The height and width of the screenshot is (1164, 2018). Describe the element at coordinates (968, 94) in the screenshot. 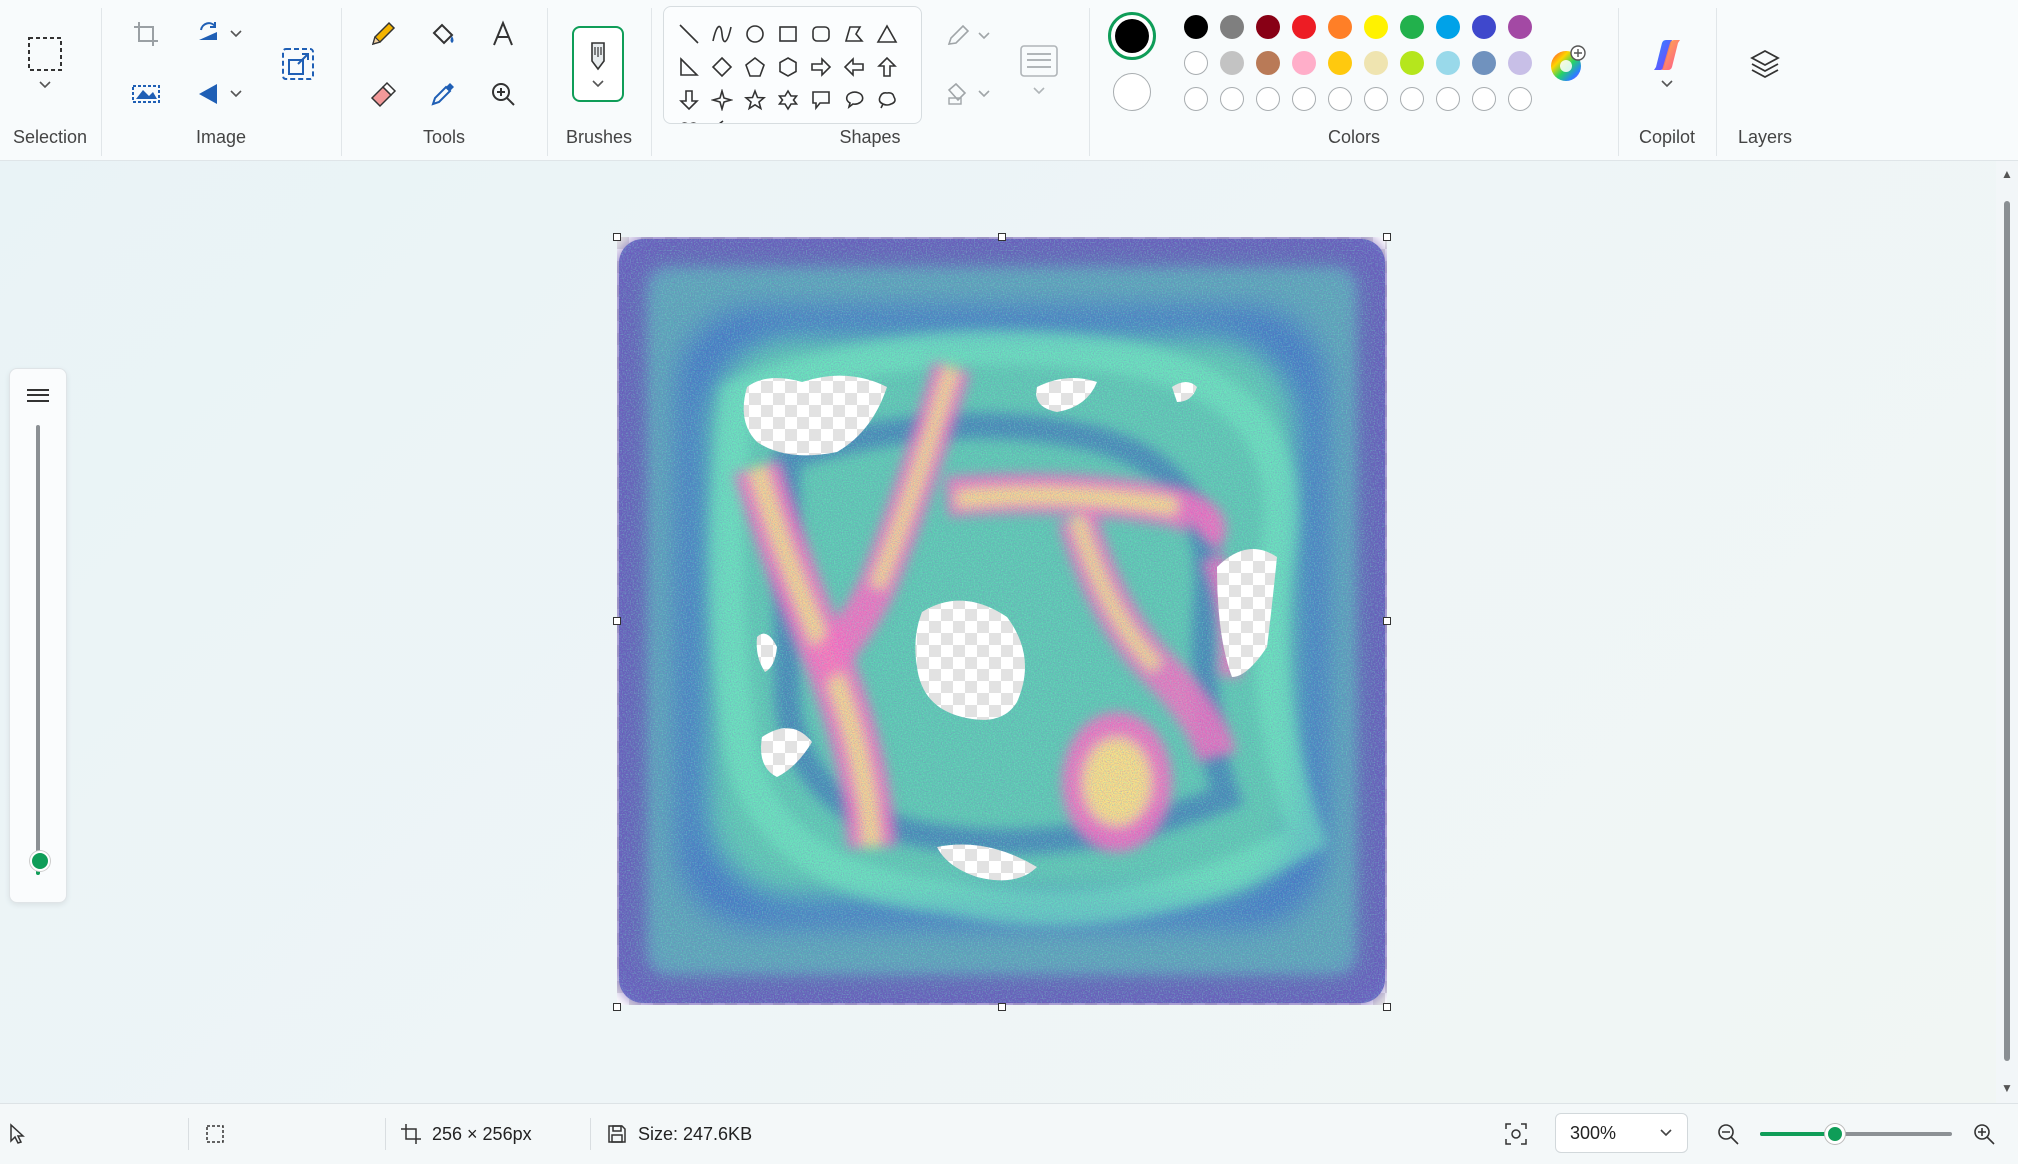

I see `shape-fill-button` at that location.